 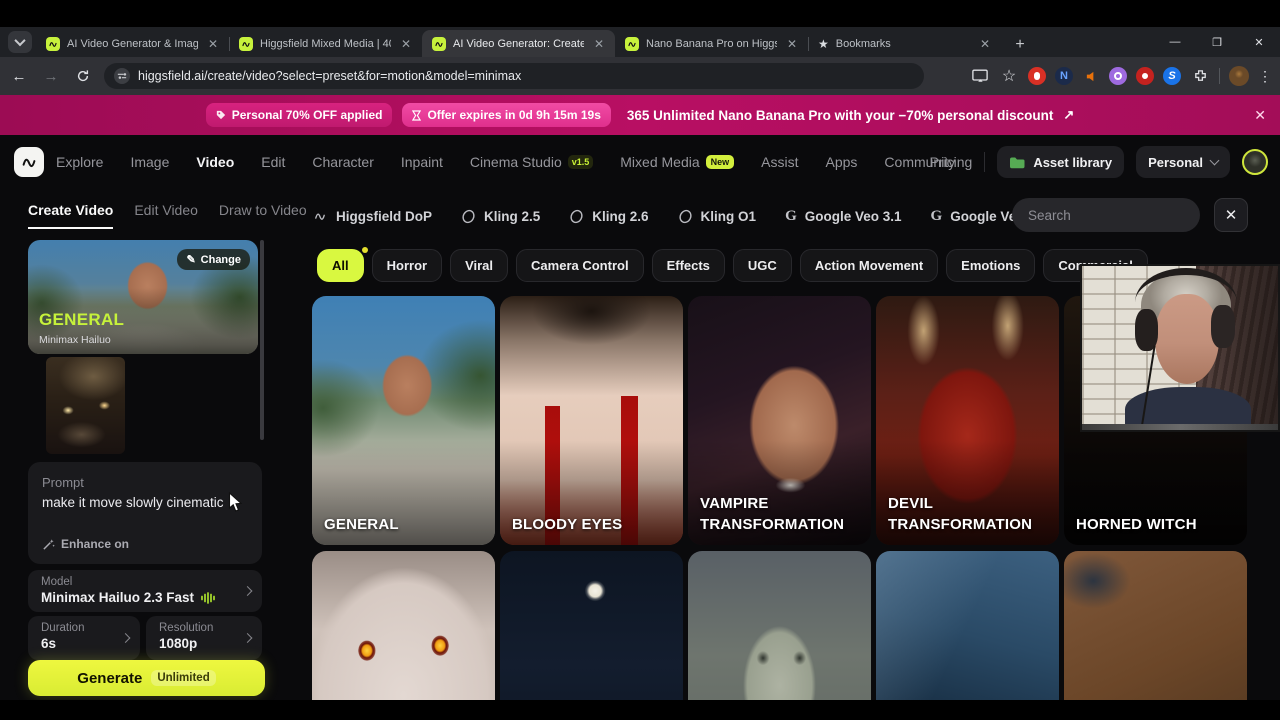 What do you see at coordinates (1183, 162) in the screenshot?
I see `account-selector: Personal` at bounding box center [1183, 162].